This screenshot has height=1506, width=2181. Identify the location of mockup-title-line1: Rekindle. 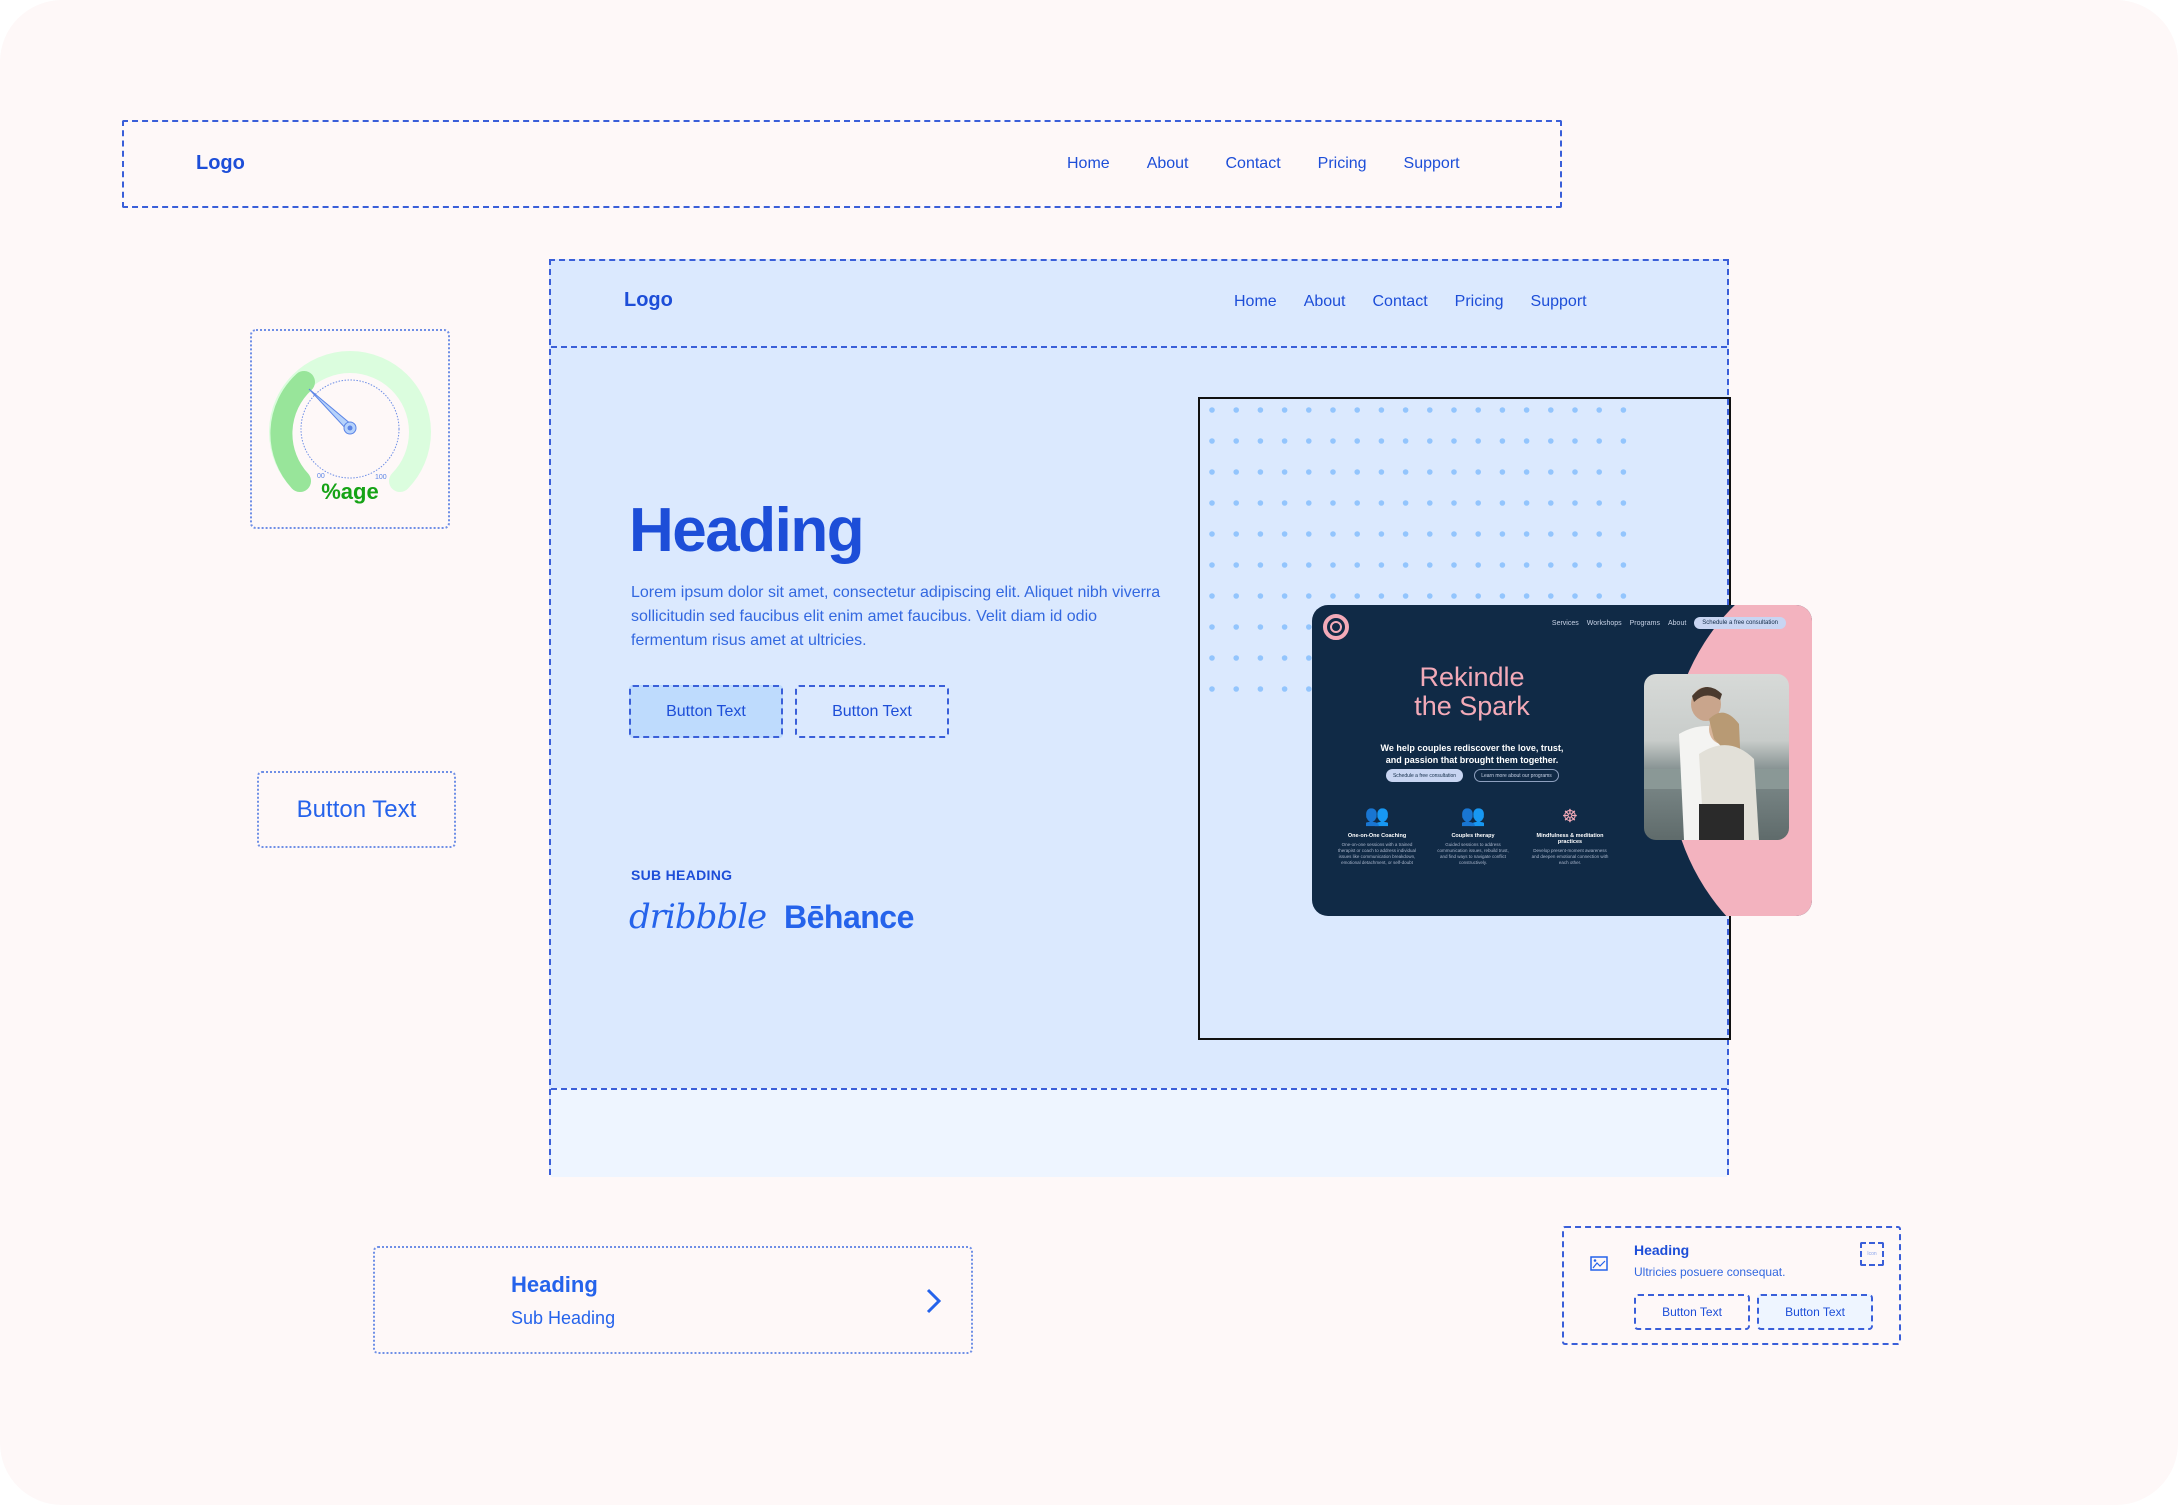
(1472, 677).